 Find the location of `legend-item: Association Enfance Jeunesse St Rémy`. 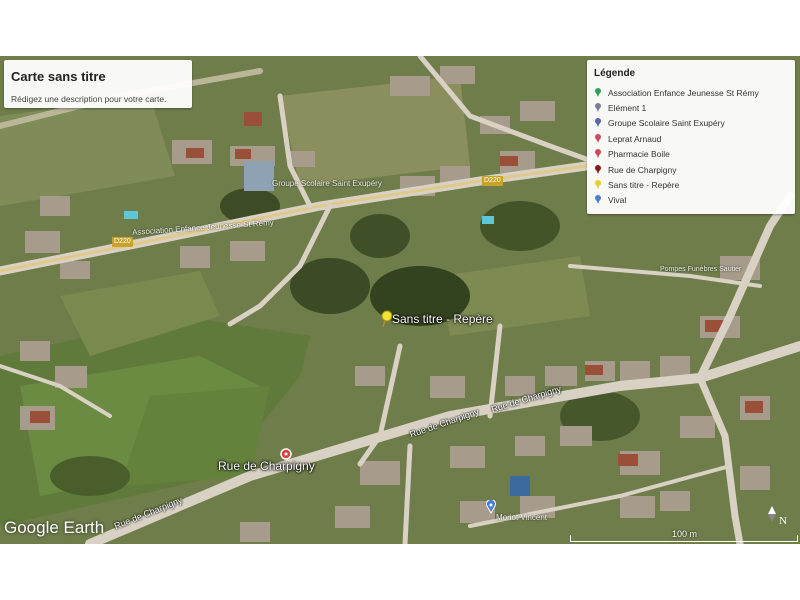

legend-item: Association Enfance Jeunesse St Rémy is located at coordinates (676, 92).